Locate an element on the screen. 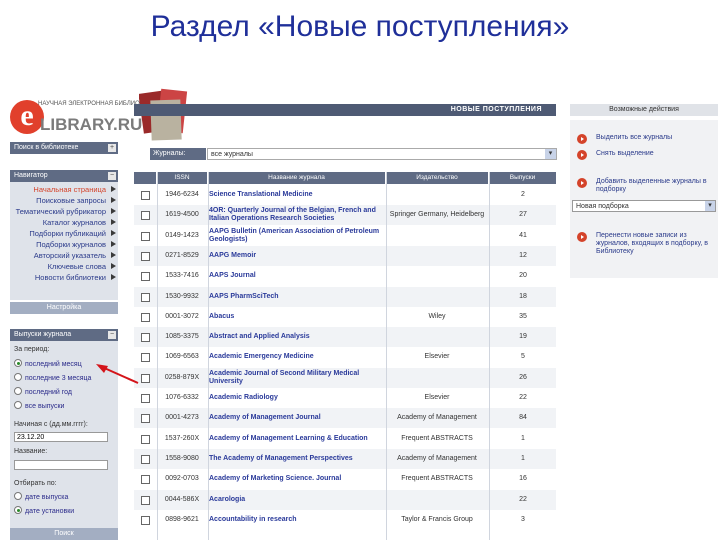 This screenshot has width=720, height=540. col-title: Название журнала is located at coordinates (296, 178).